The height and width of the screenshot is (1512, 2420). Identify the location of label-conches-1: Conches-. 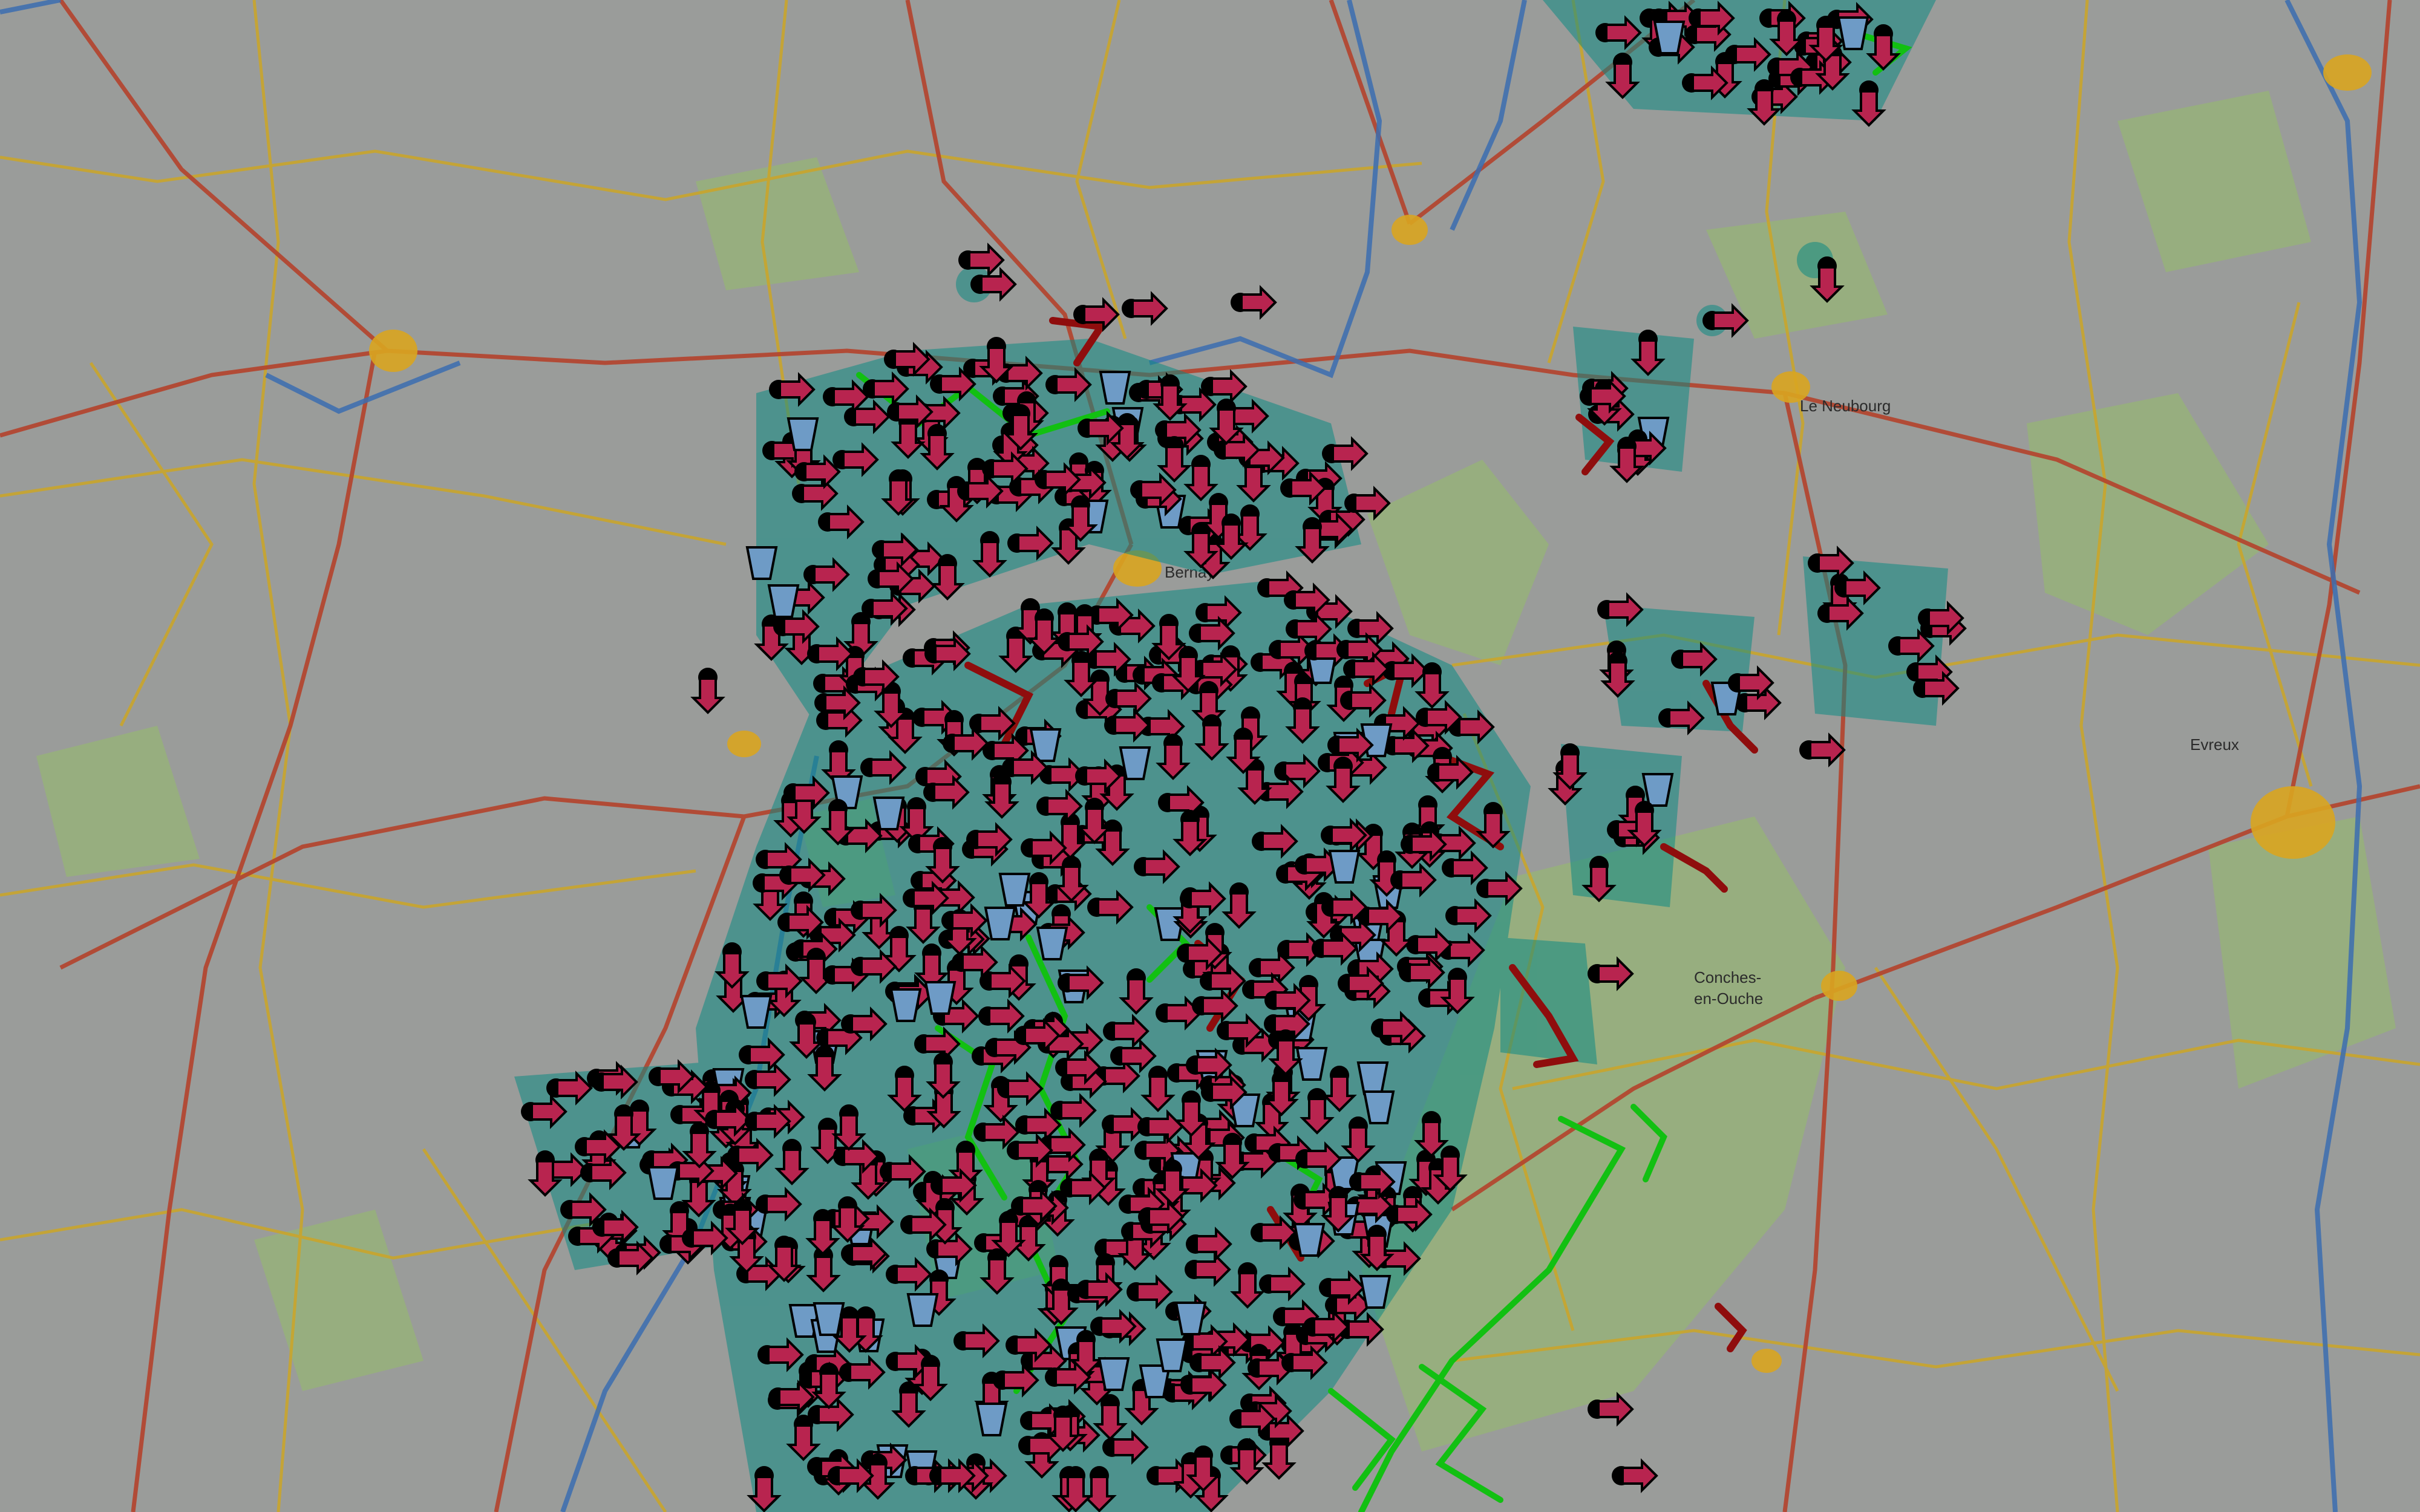
(1728, 977).